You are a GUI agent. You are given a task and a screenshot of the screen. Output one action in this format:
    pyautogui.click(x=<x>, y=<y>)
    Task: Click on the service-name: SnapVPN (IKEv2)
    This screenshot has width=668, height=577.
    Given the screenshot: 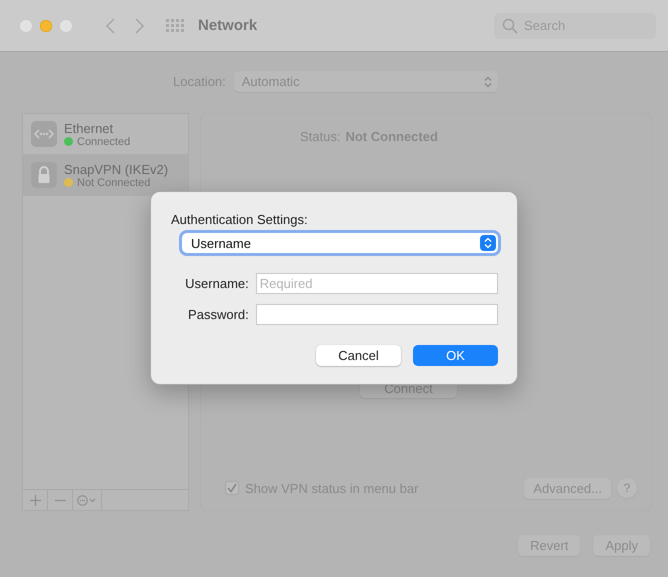 What is the action you would take?
    pyautogui.click(x=116, y=169)
    